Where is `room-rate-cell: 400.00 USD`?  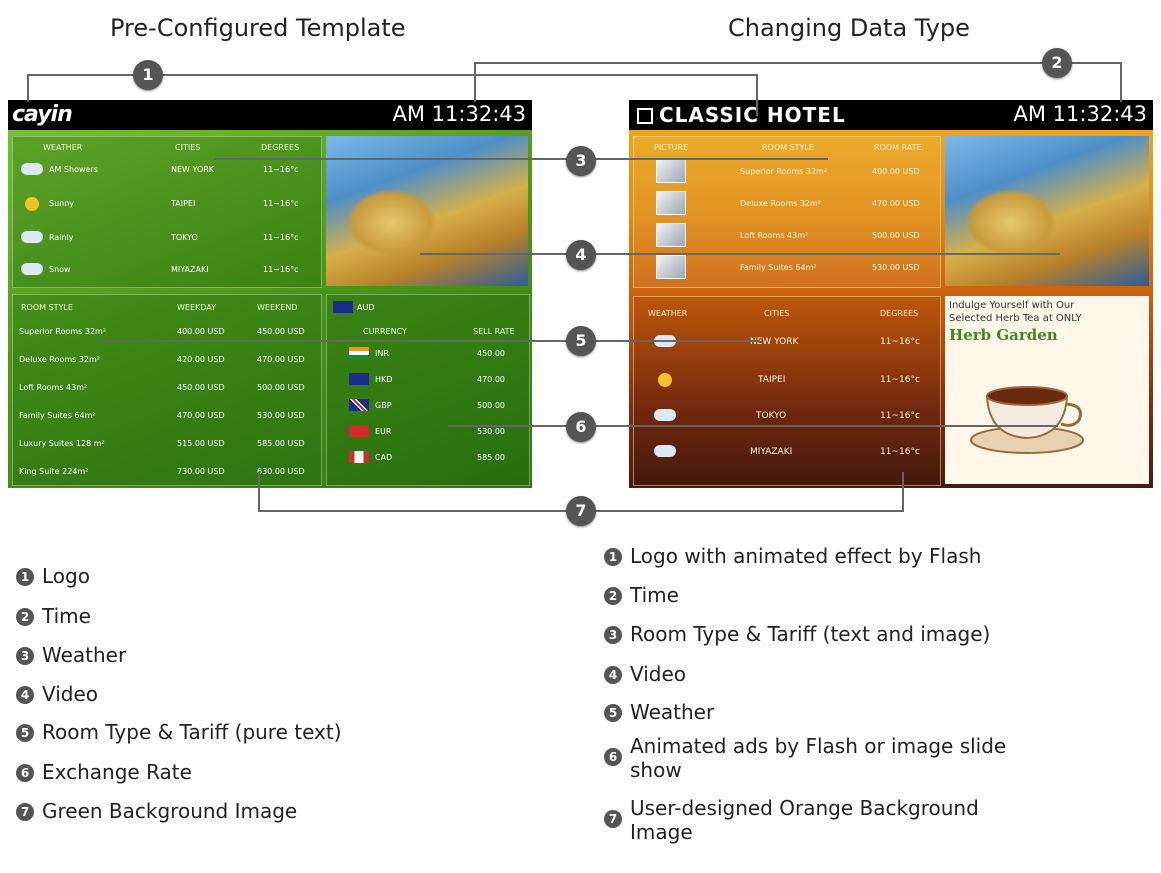 room-rate-cell: 400.00 USD is located at coordinates (896, 171).